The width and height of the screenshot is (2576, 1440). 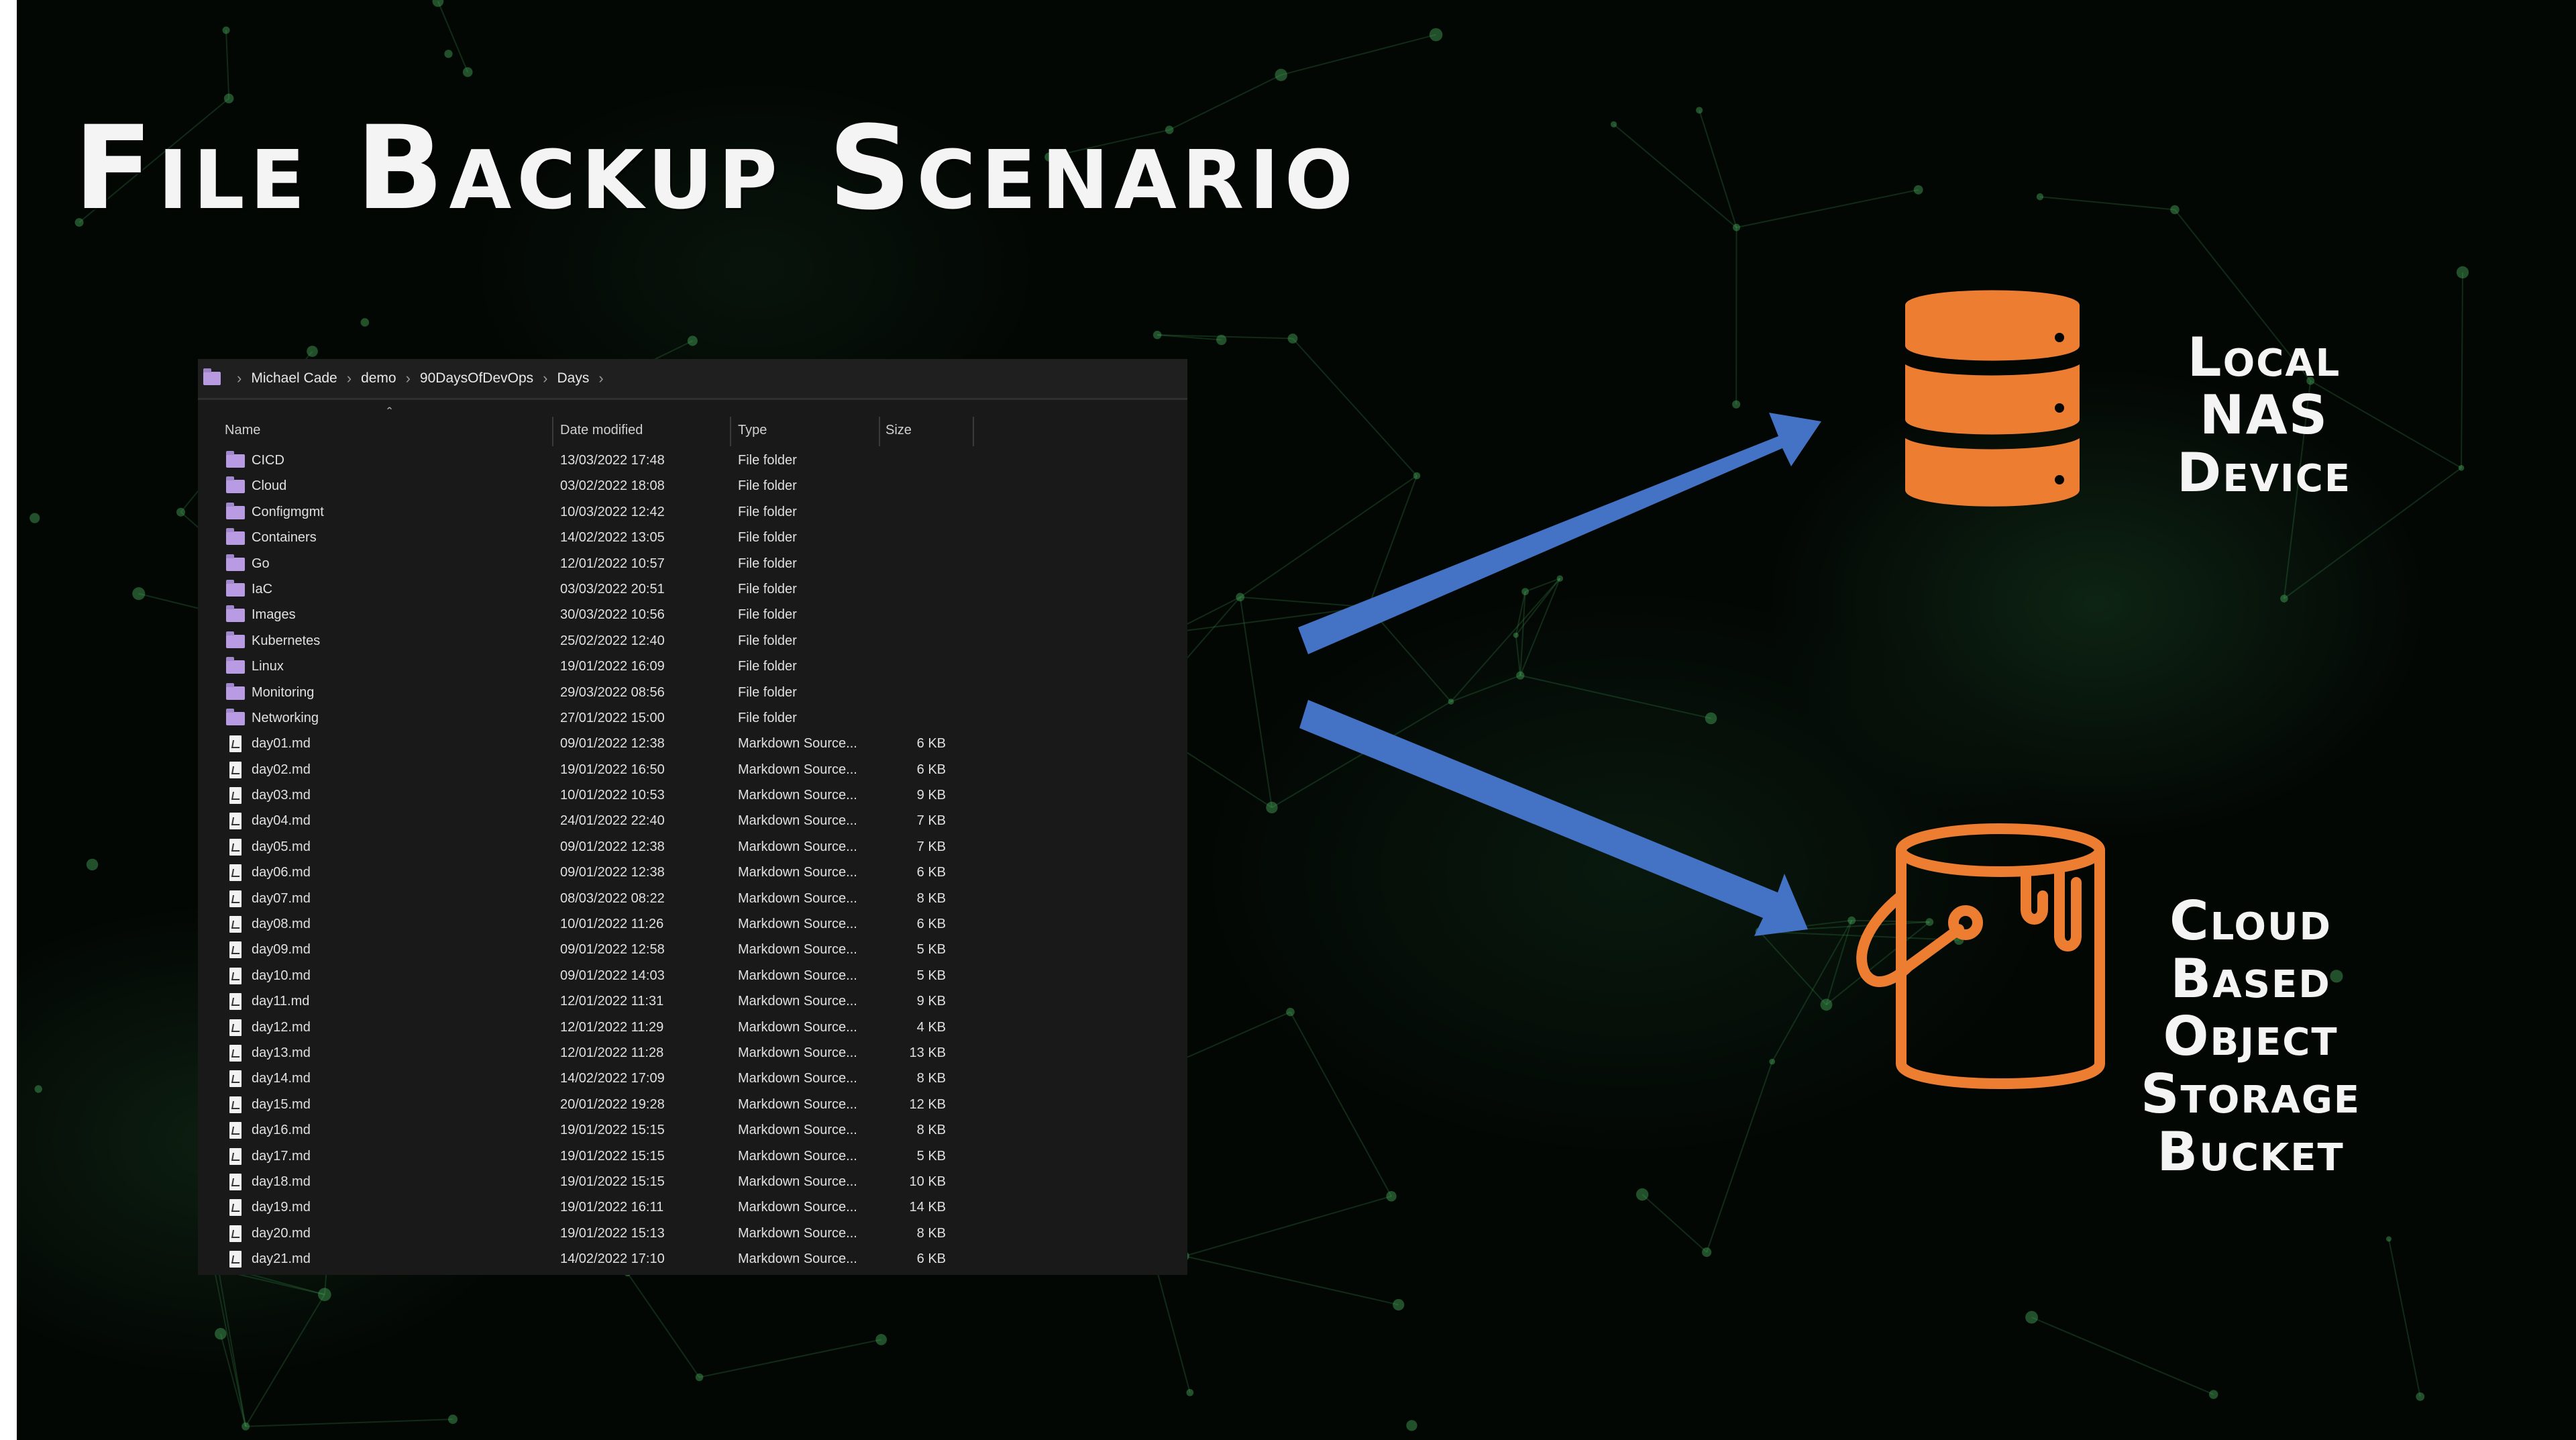 I want to click on cloud-label-line: Cloud, so click(x=2250, y=921).